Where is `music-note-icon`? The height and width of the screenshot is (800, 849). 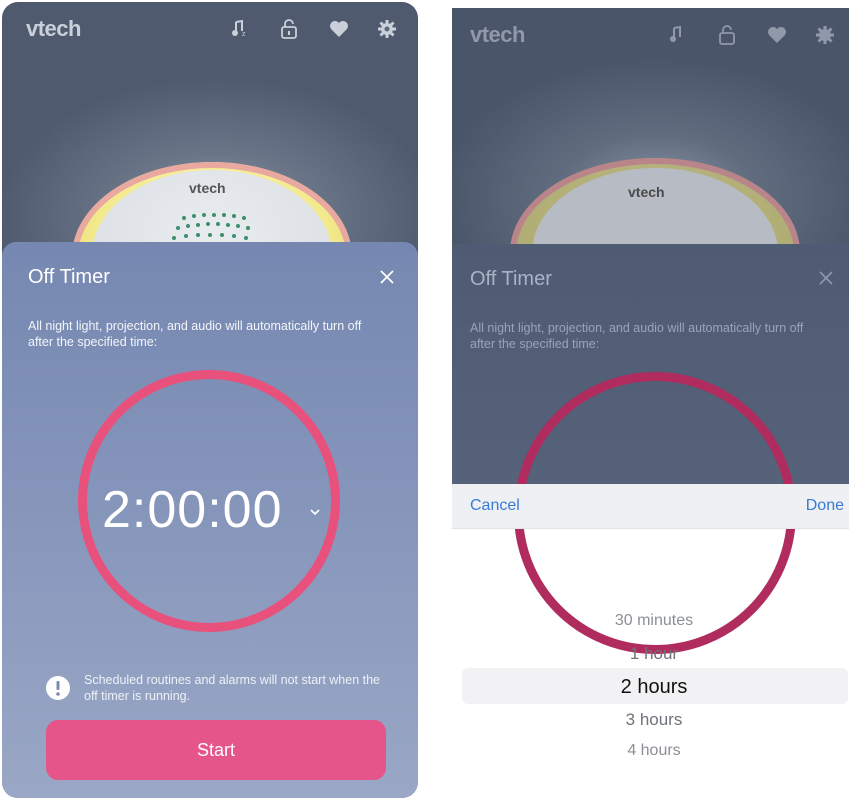
music-note-icon is located at coordinates (677, 35).